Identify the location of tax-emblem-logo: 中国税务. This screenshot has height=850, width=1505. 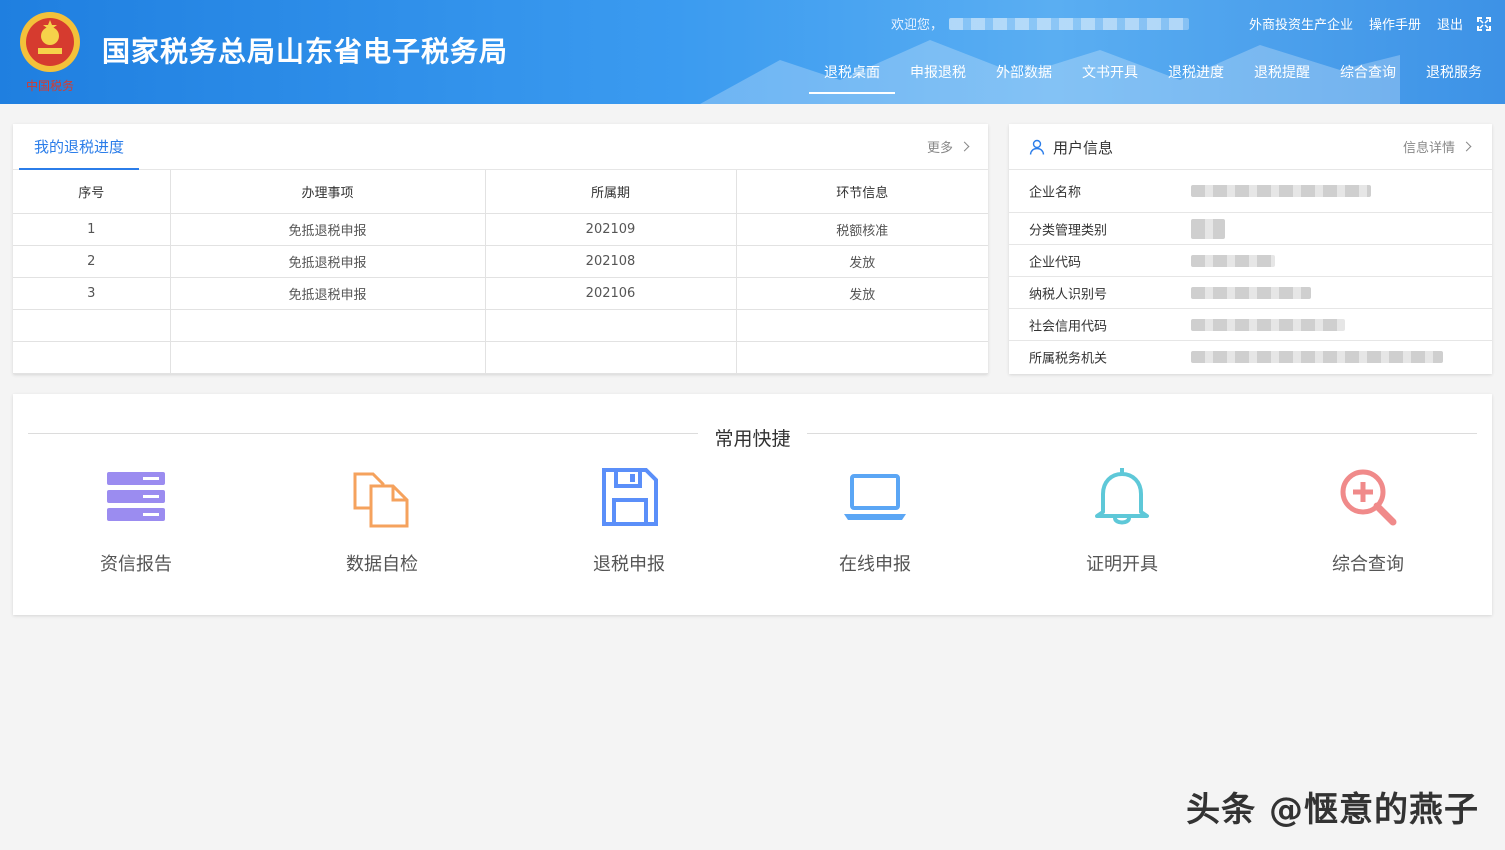
(50, 51).